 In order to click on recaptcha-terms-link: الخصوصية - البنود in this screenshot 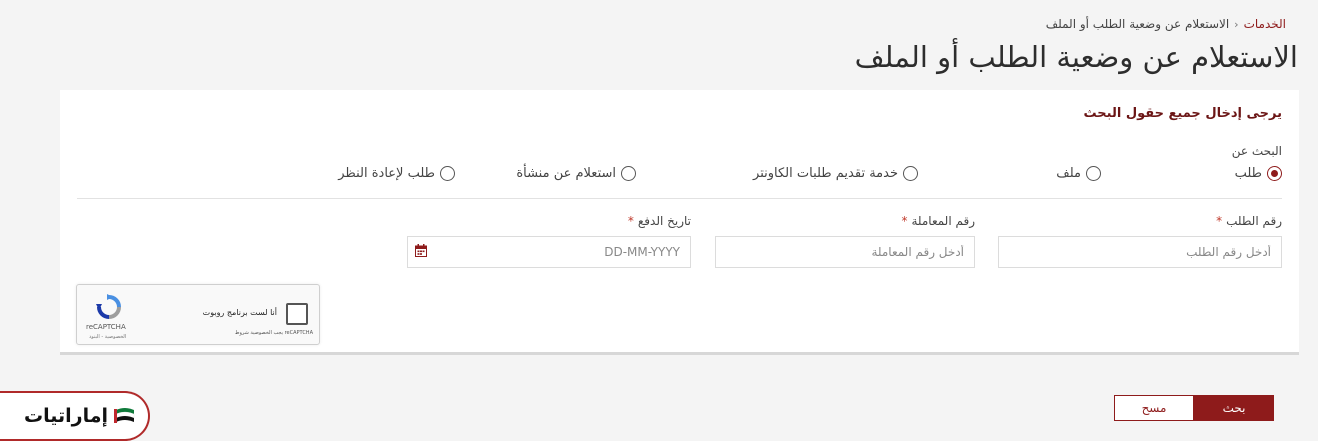, I will do `click(107, 337)`.